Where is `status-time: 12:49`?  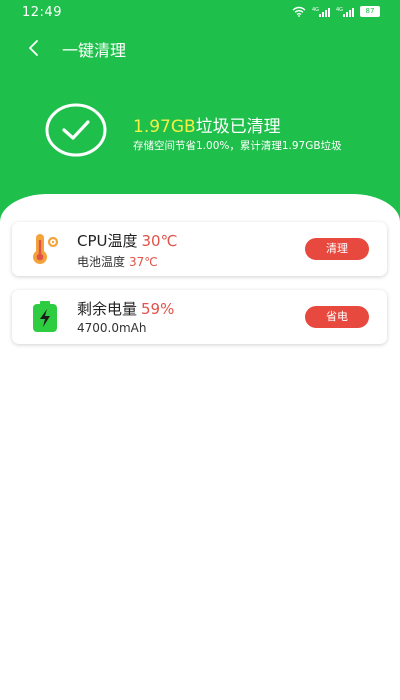
status-time: 12:49 is located at coordinates (42, 12).